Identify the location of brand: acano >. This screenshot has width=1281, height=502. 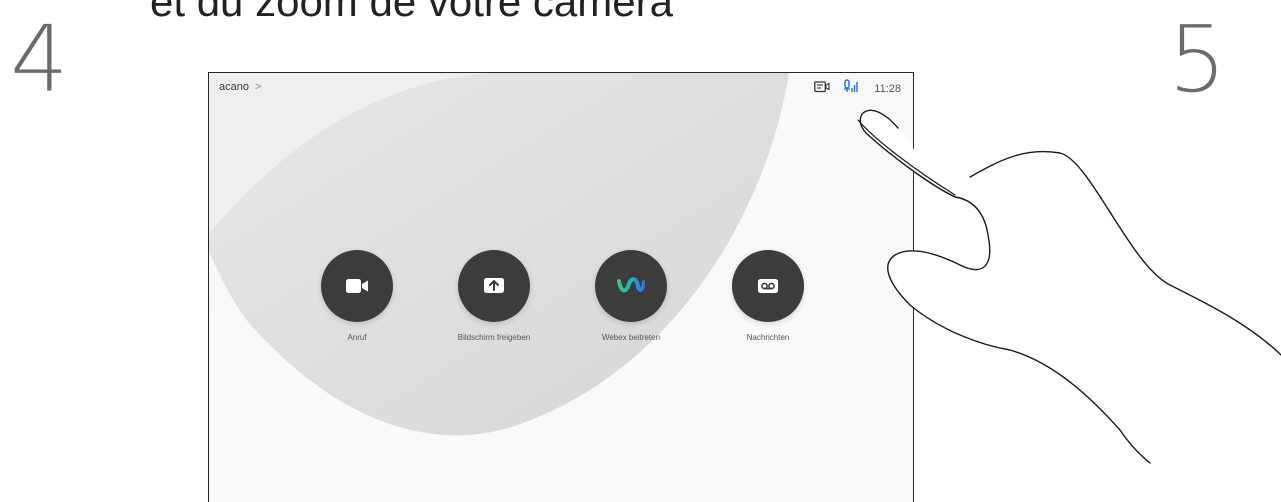
(240, 87).